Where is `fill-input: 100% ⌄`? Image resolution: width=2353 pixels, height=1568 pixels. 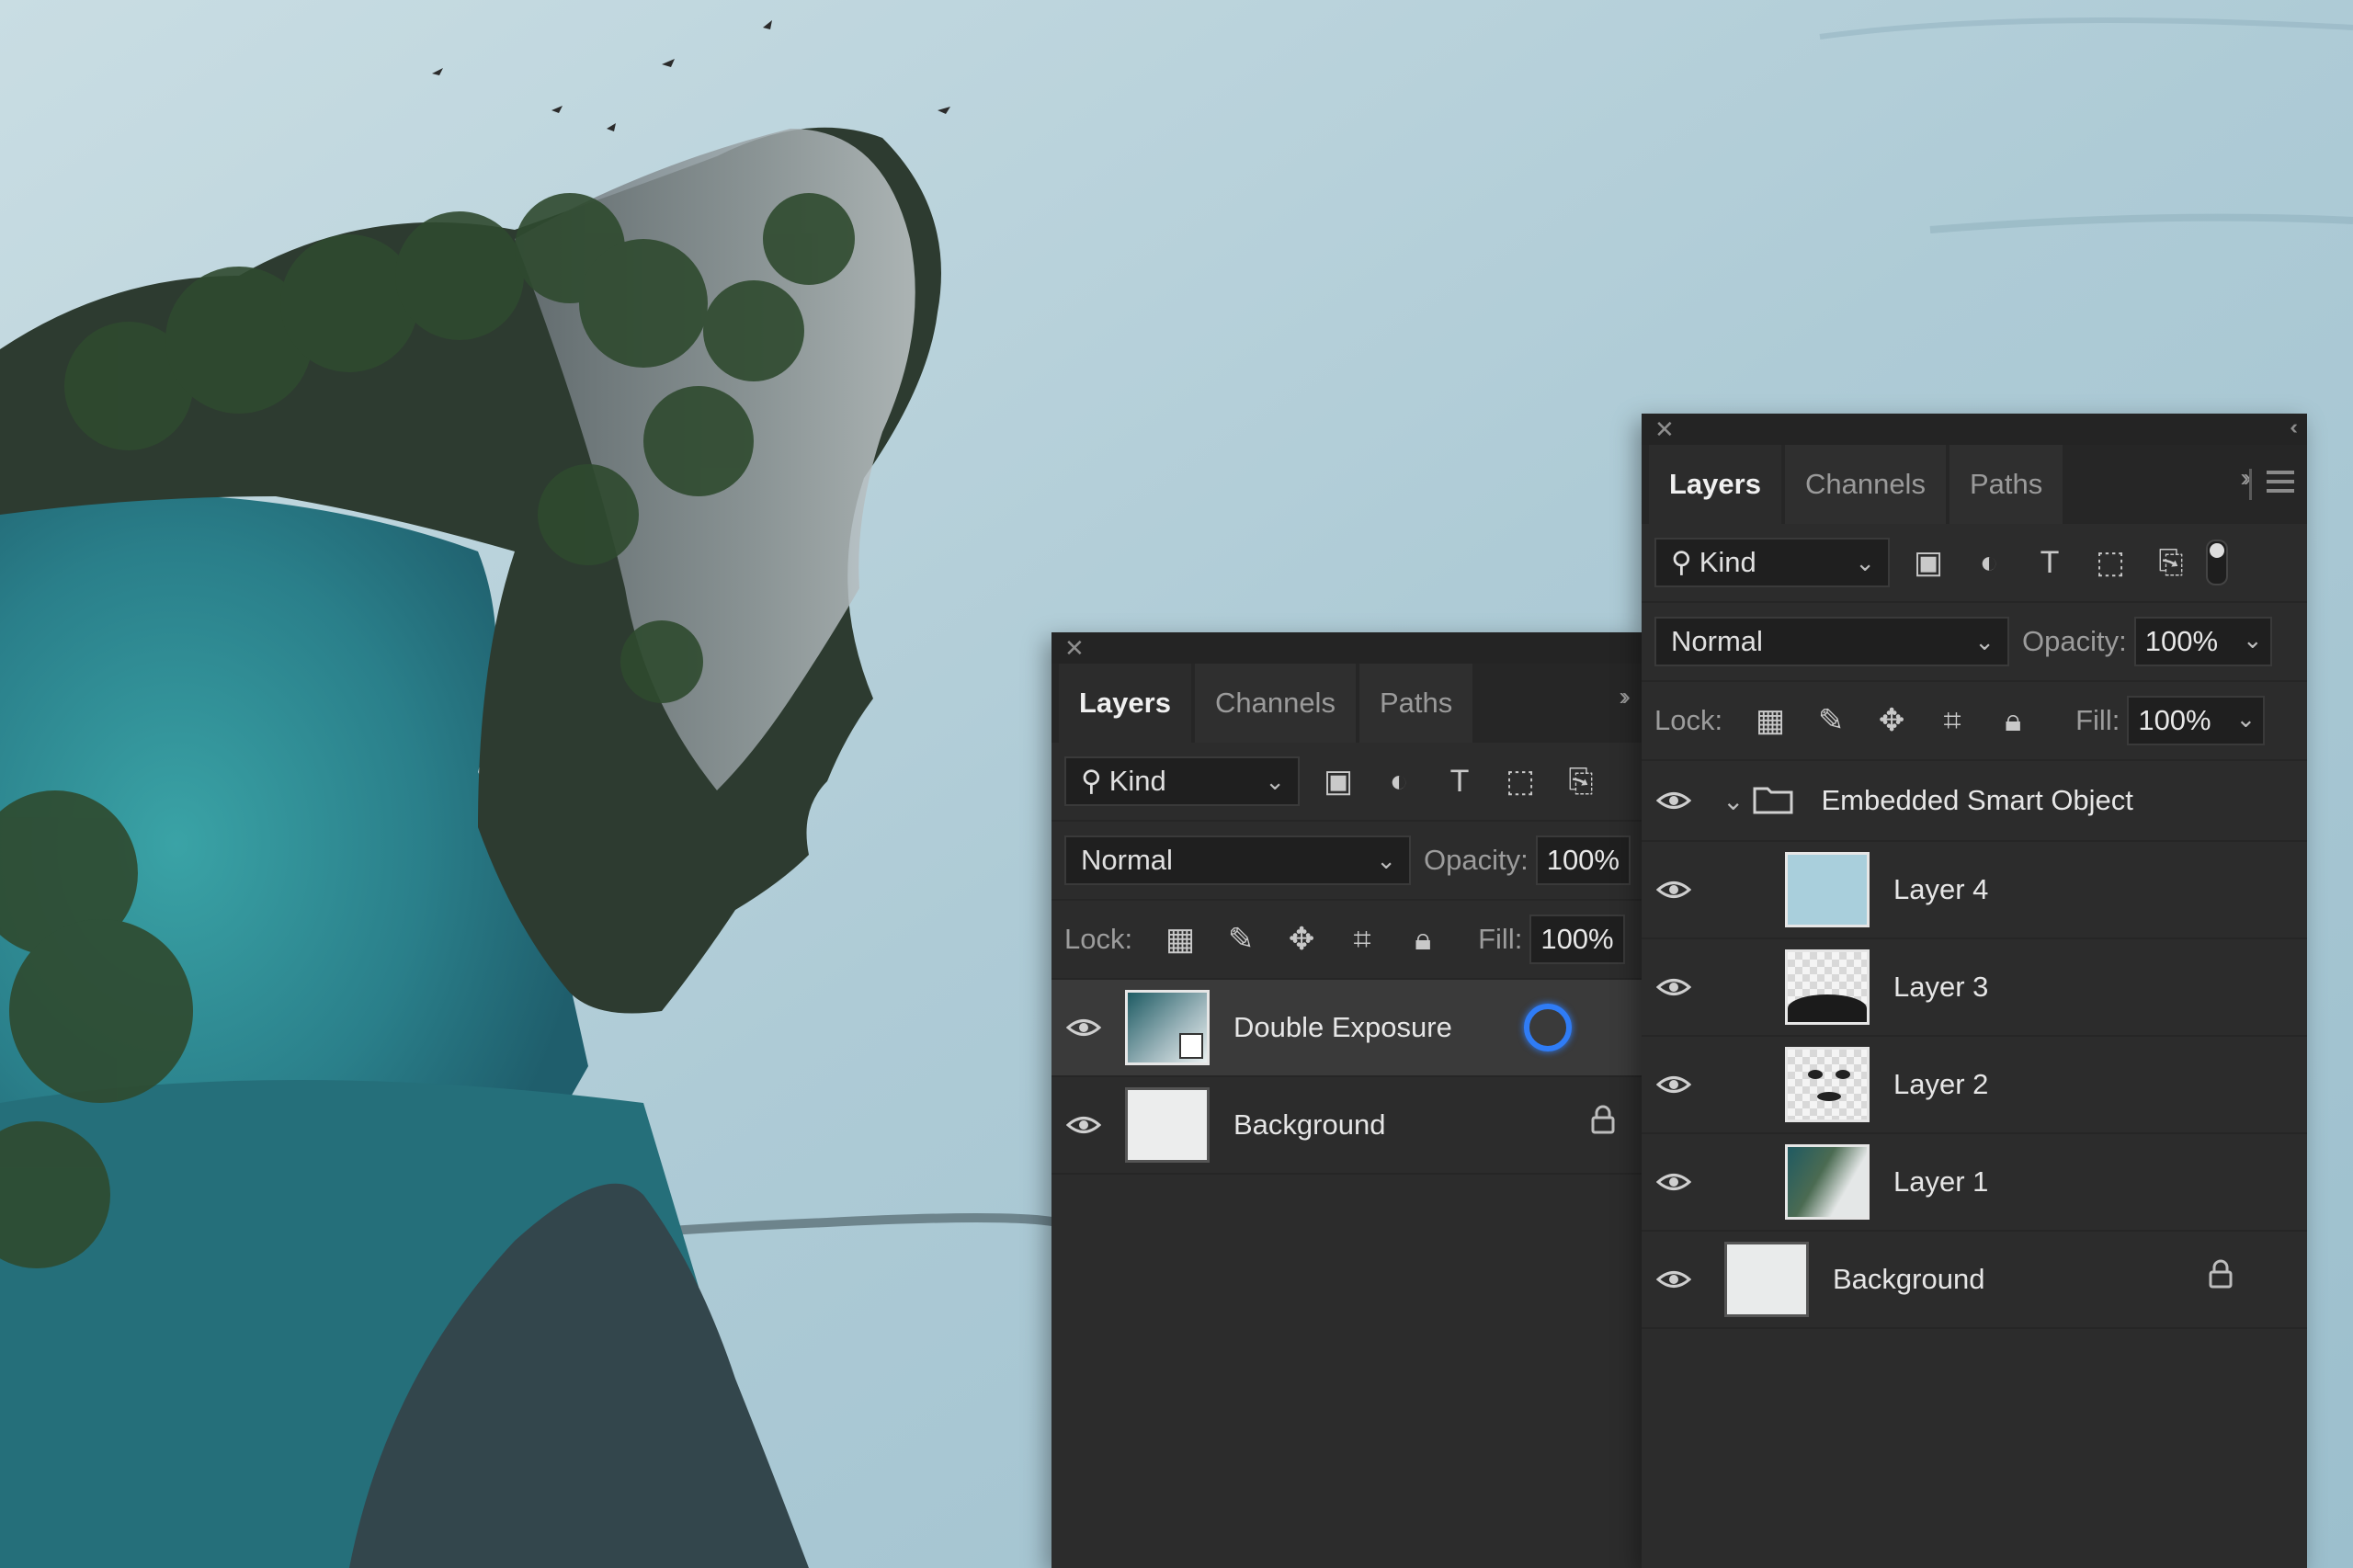
fill-input: 100% ⌄ is located at coordinates (2196, 720).